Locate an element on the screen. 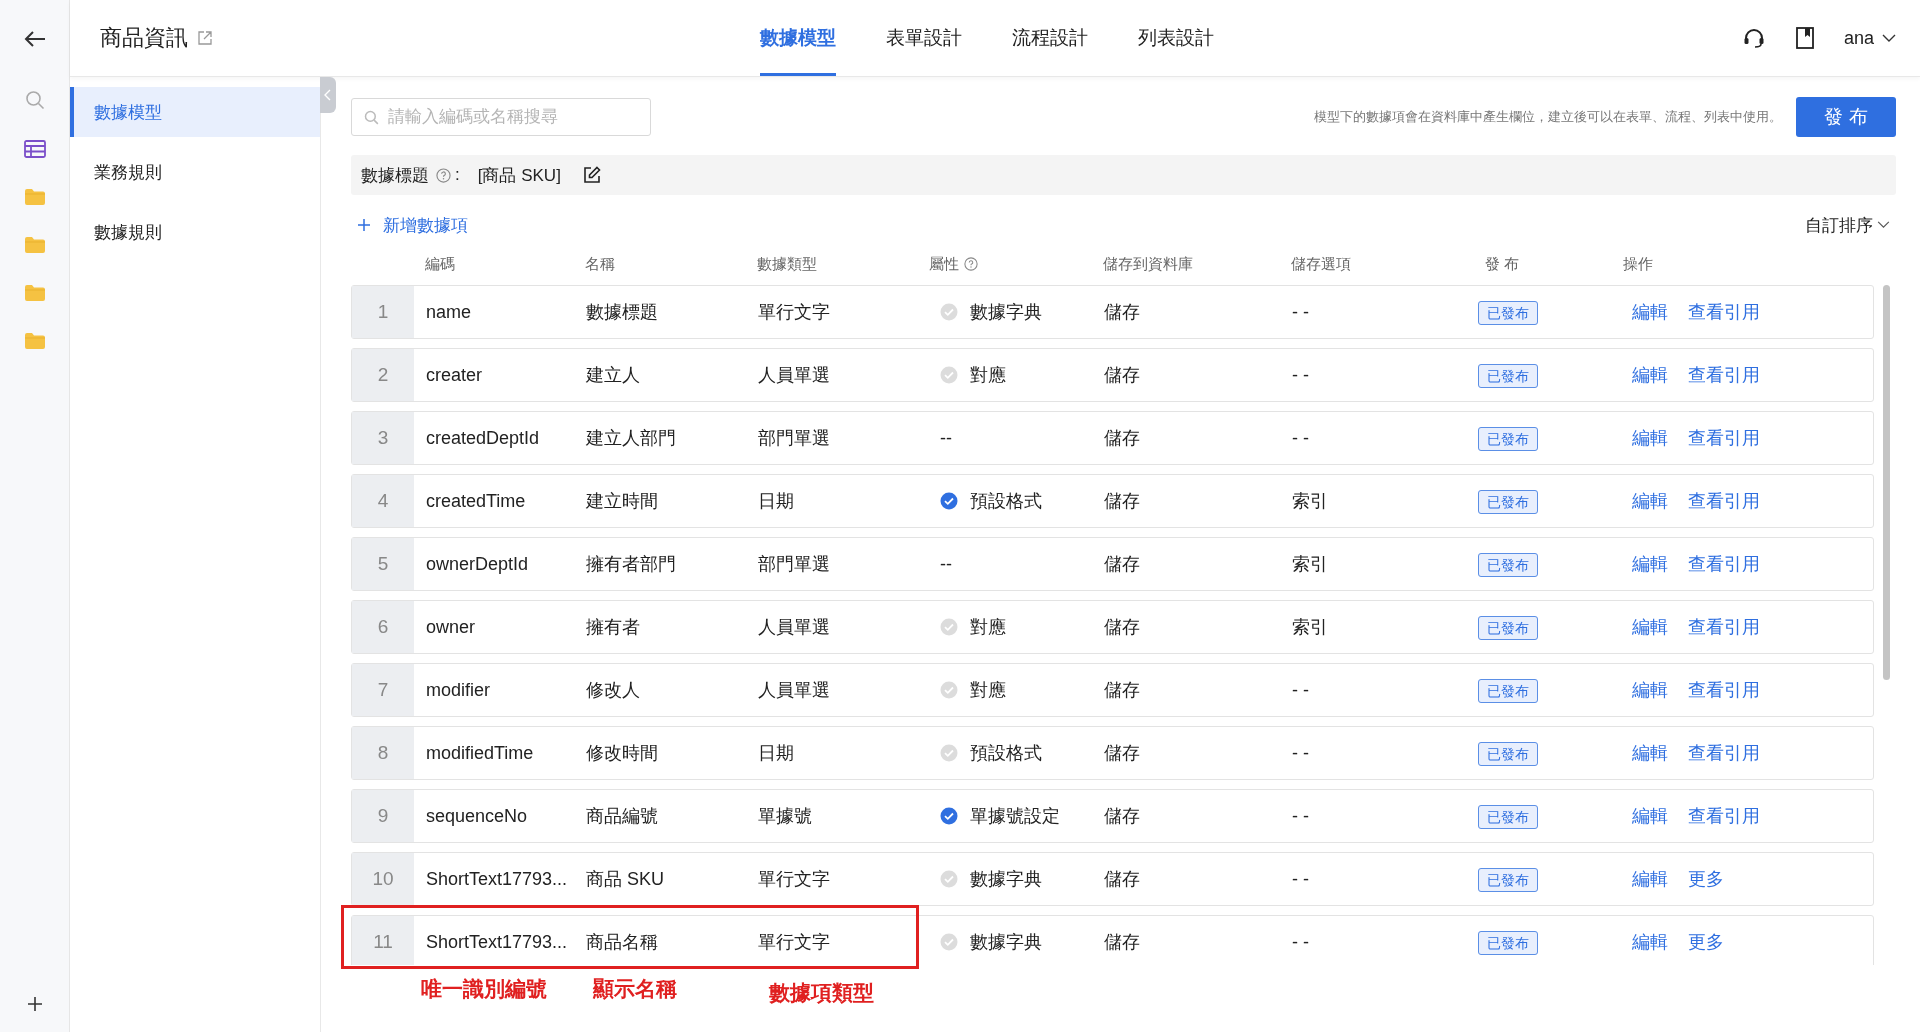  table-cell: createdTime is located at coordinates (476, 500).